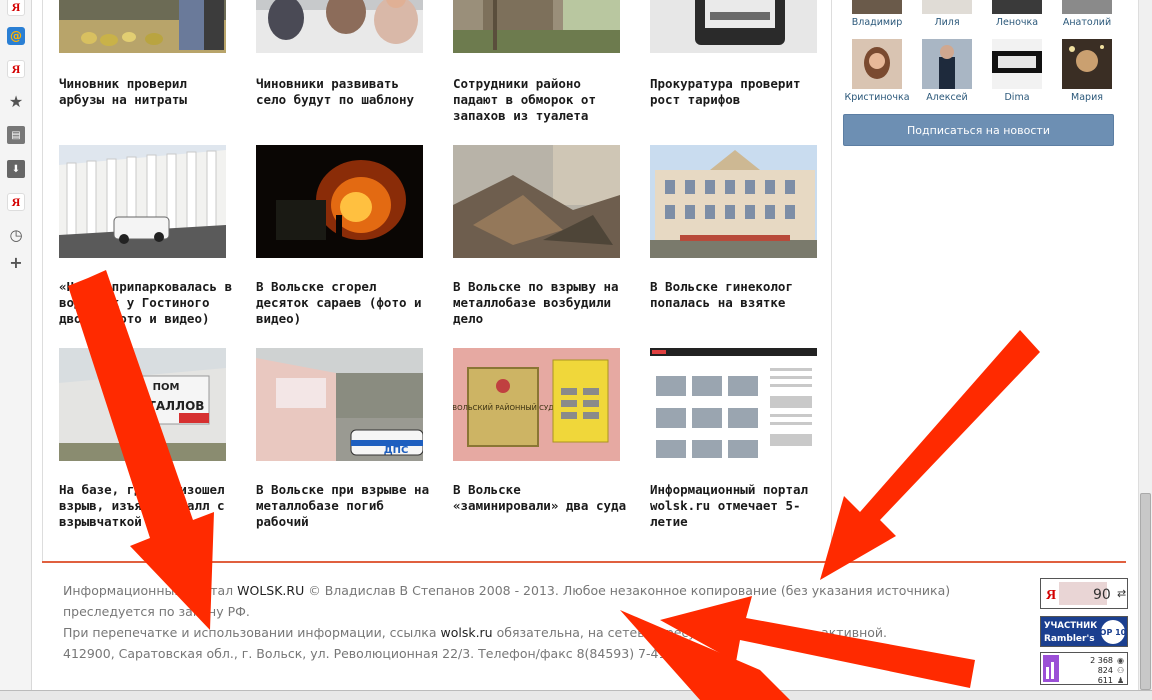 The height and width of the screenshot is (700, 1152). What do you see at coordinates (466, 632) in the screenshot?
I see `footer-site-link: wolsk.ru` at bounding box center [466, 632].